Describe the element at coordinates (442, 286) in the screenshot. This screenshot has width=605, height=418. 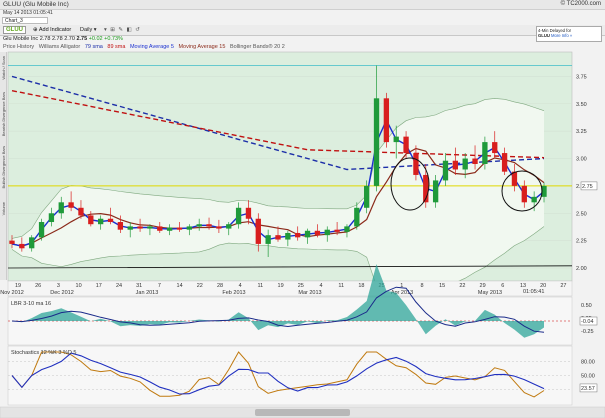
I see `date-tick-21: 15` at that location.